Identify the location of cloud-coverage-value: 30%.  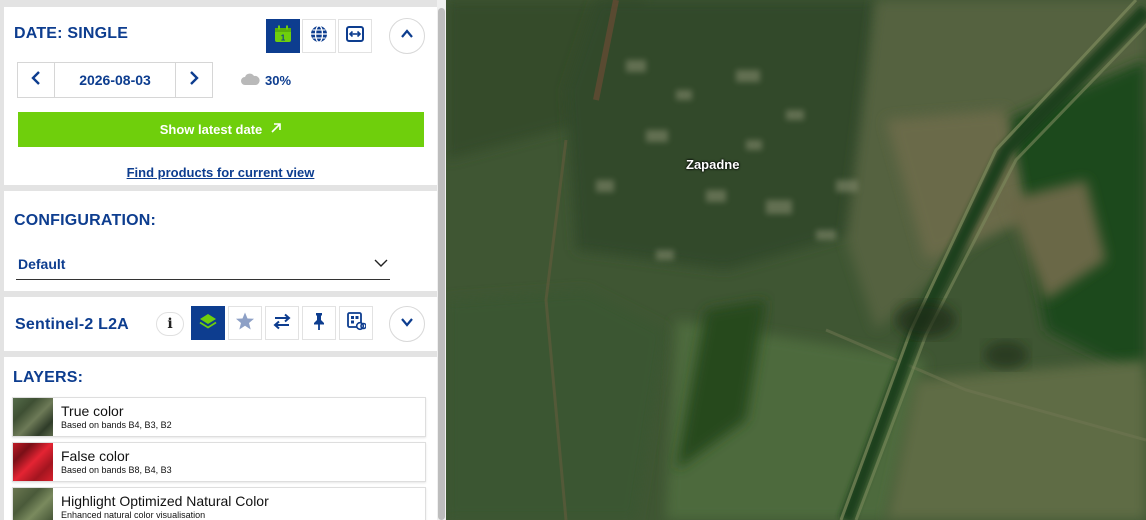
(278, 80).